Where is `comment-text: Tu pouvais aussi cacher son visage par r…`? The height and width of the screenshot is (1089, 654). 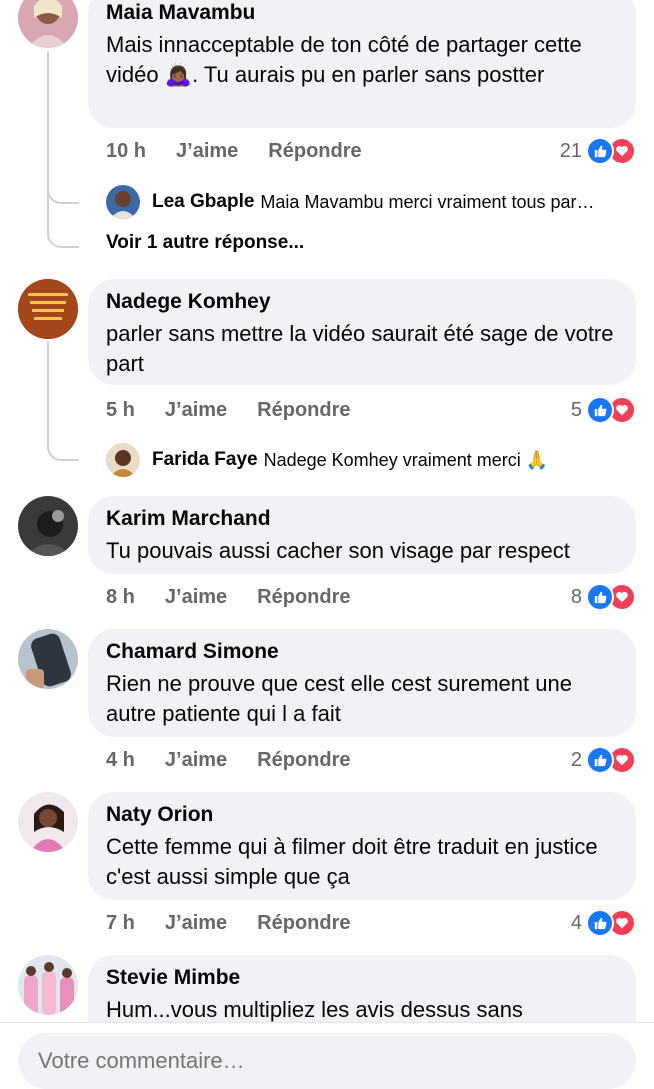
comment-text: Tu pouvais aussi cacher son visage par r… is located at coordinates (338, 550).